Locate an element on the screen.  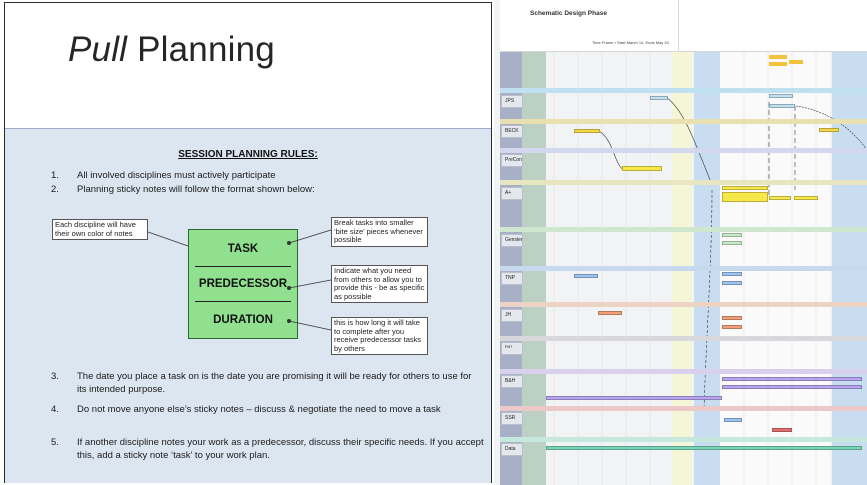
row-band-ssr is located at coordinates (683, 408).